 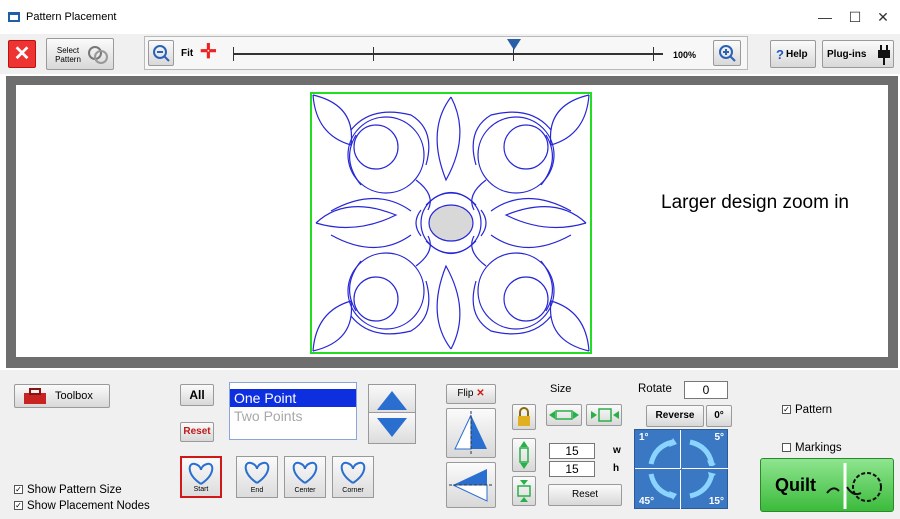 I want to click on flip-x-icon: ✕, so click(x=480, y=393).